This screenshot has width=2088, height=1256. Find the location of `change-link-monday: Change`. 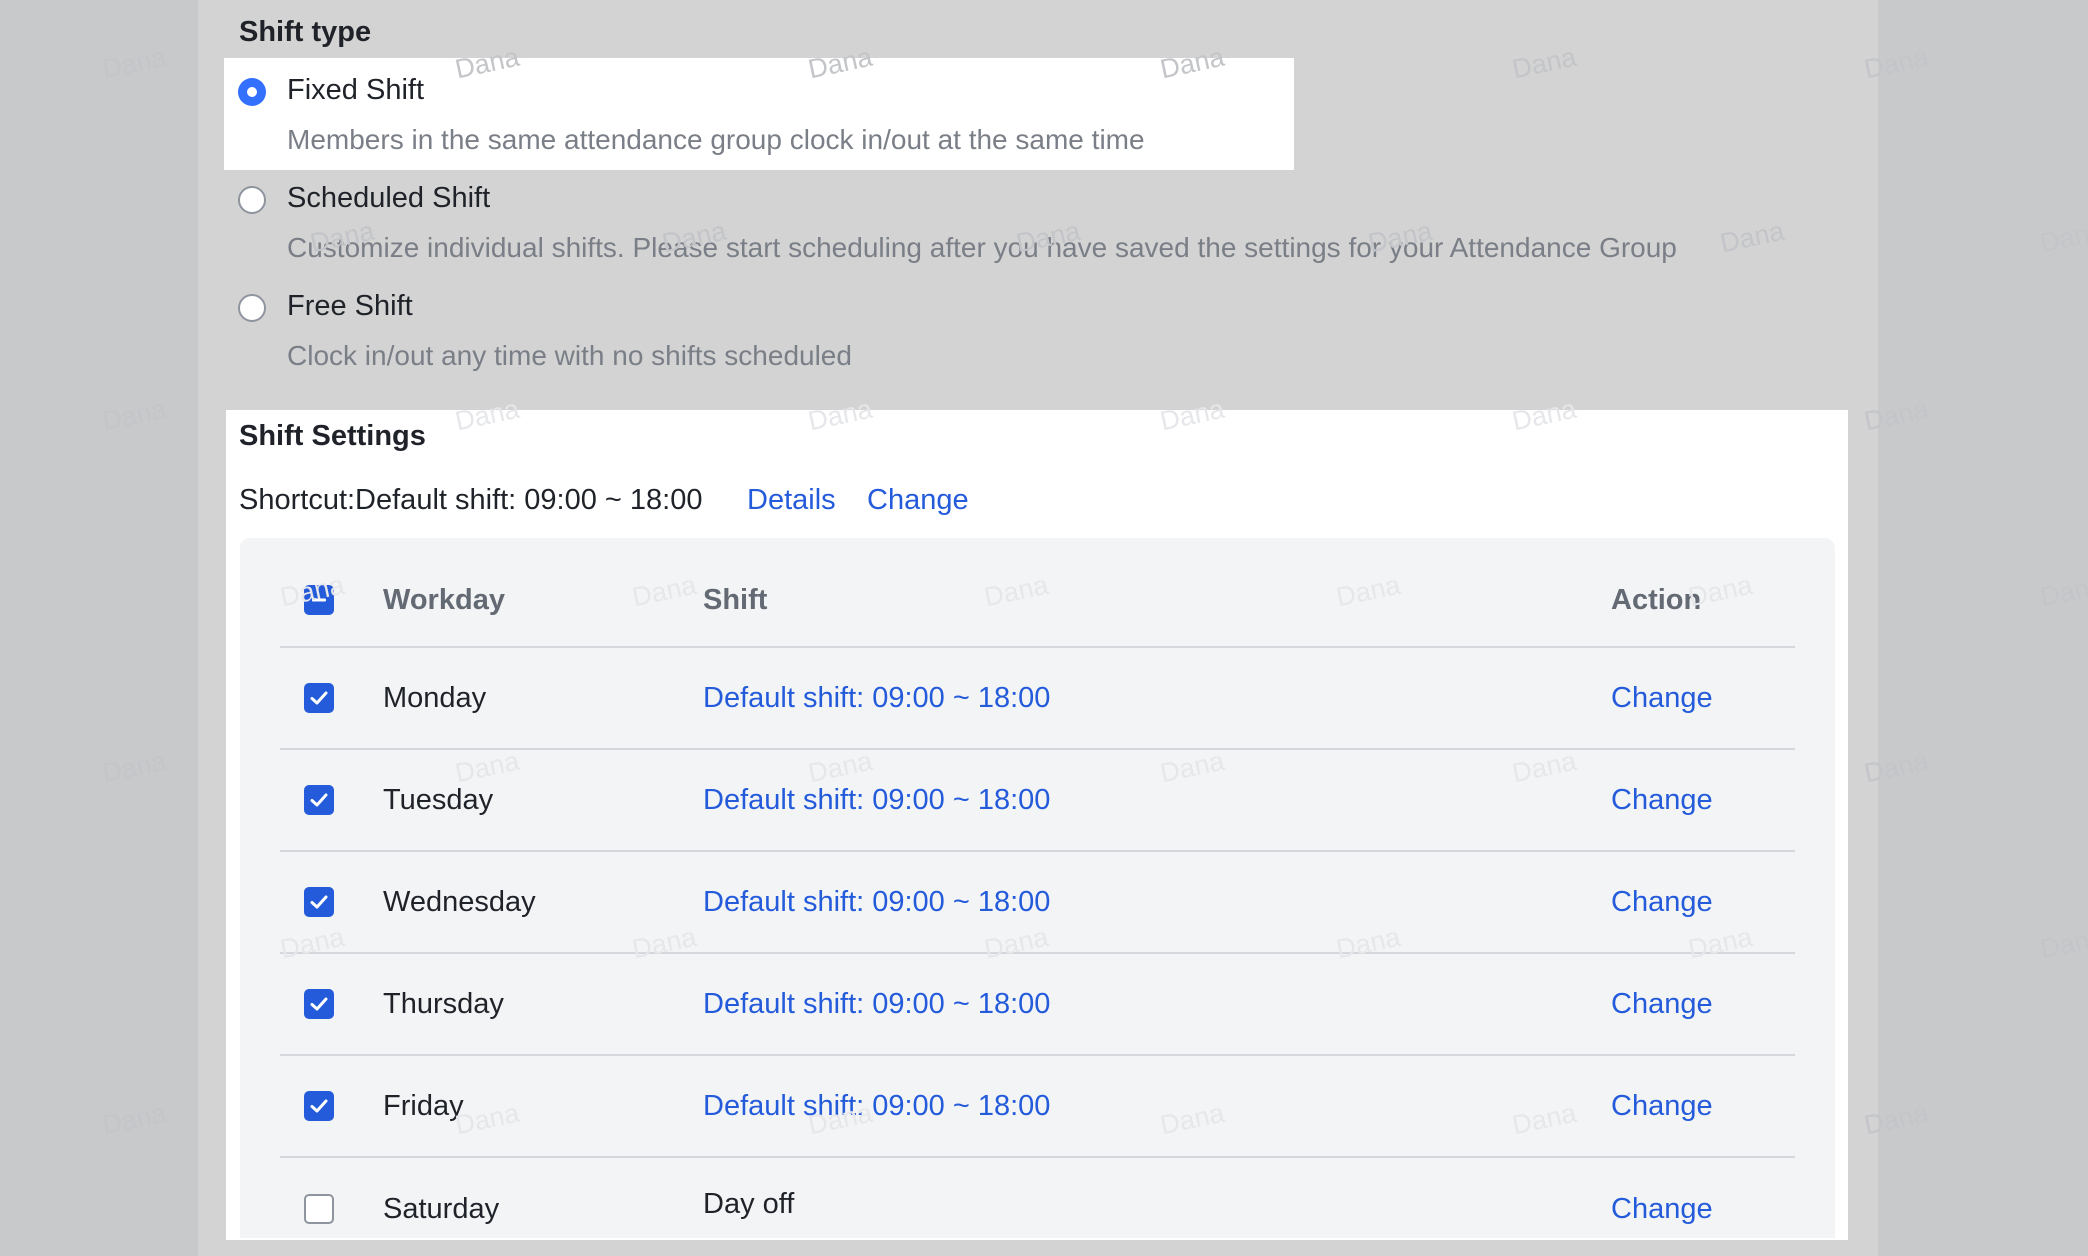

change-link-monday: Change is located at coordinates (1662, 698).